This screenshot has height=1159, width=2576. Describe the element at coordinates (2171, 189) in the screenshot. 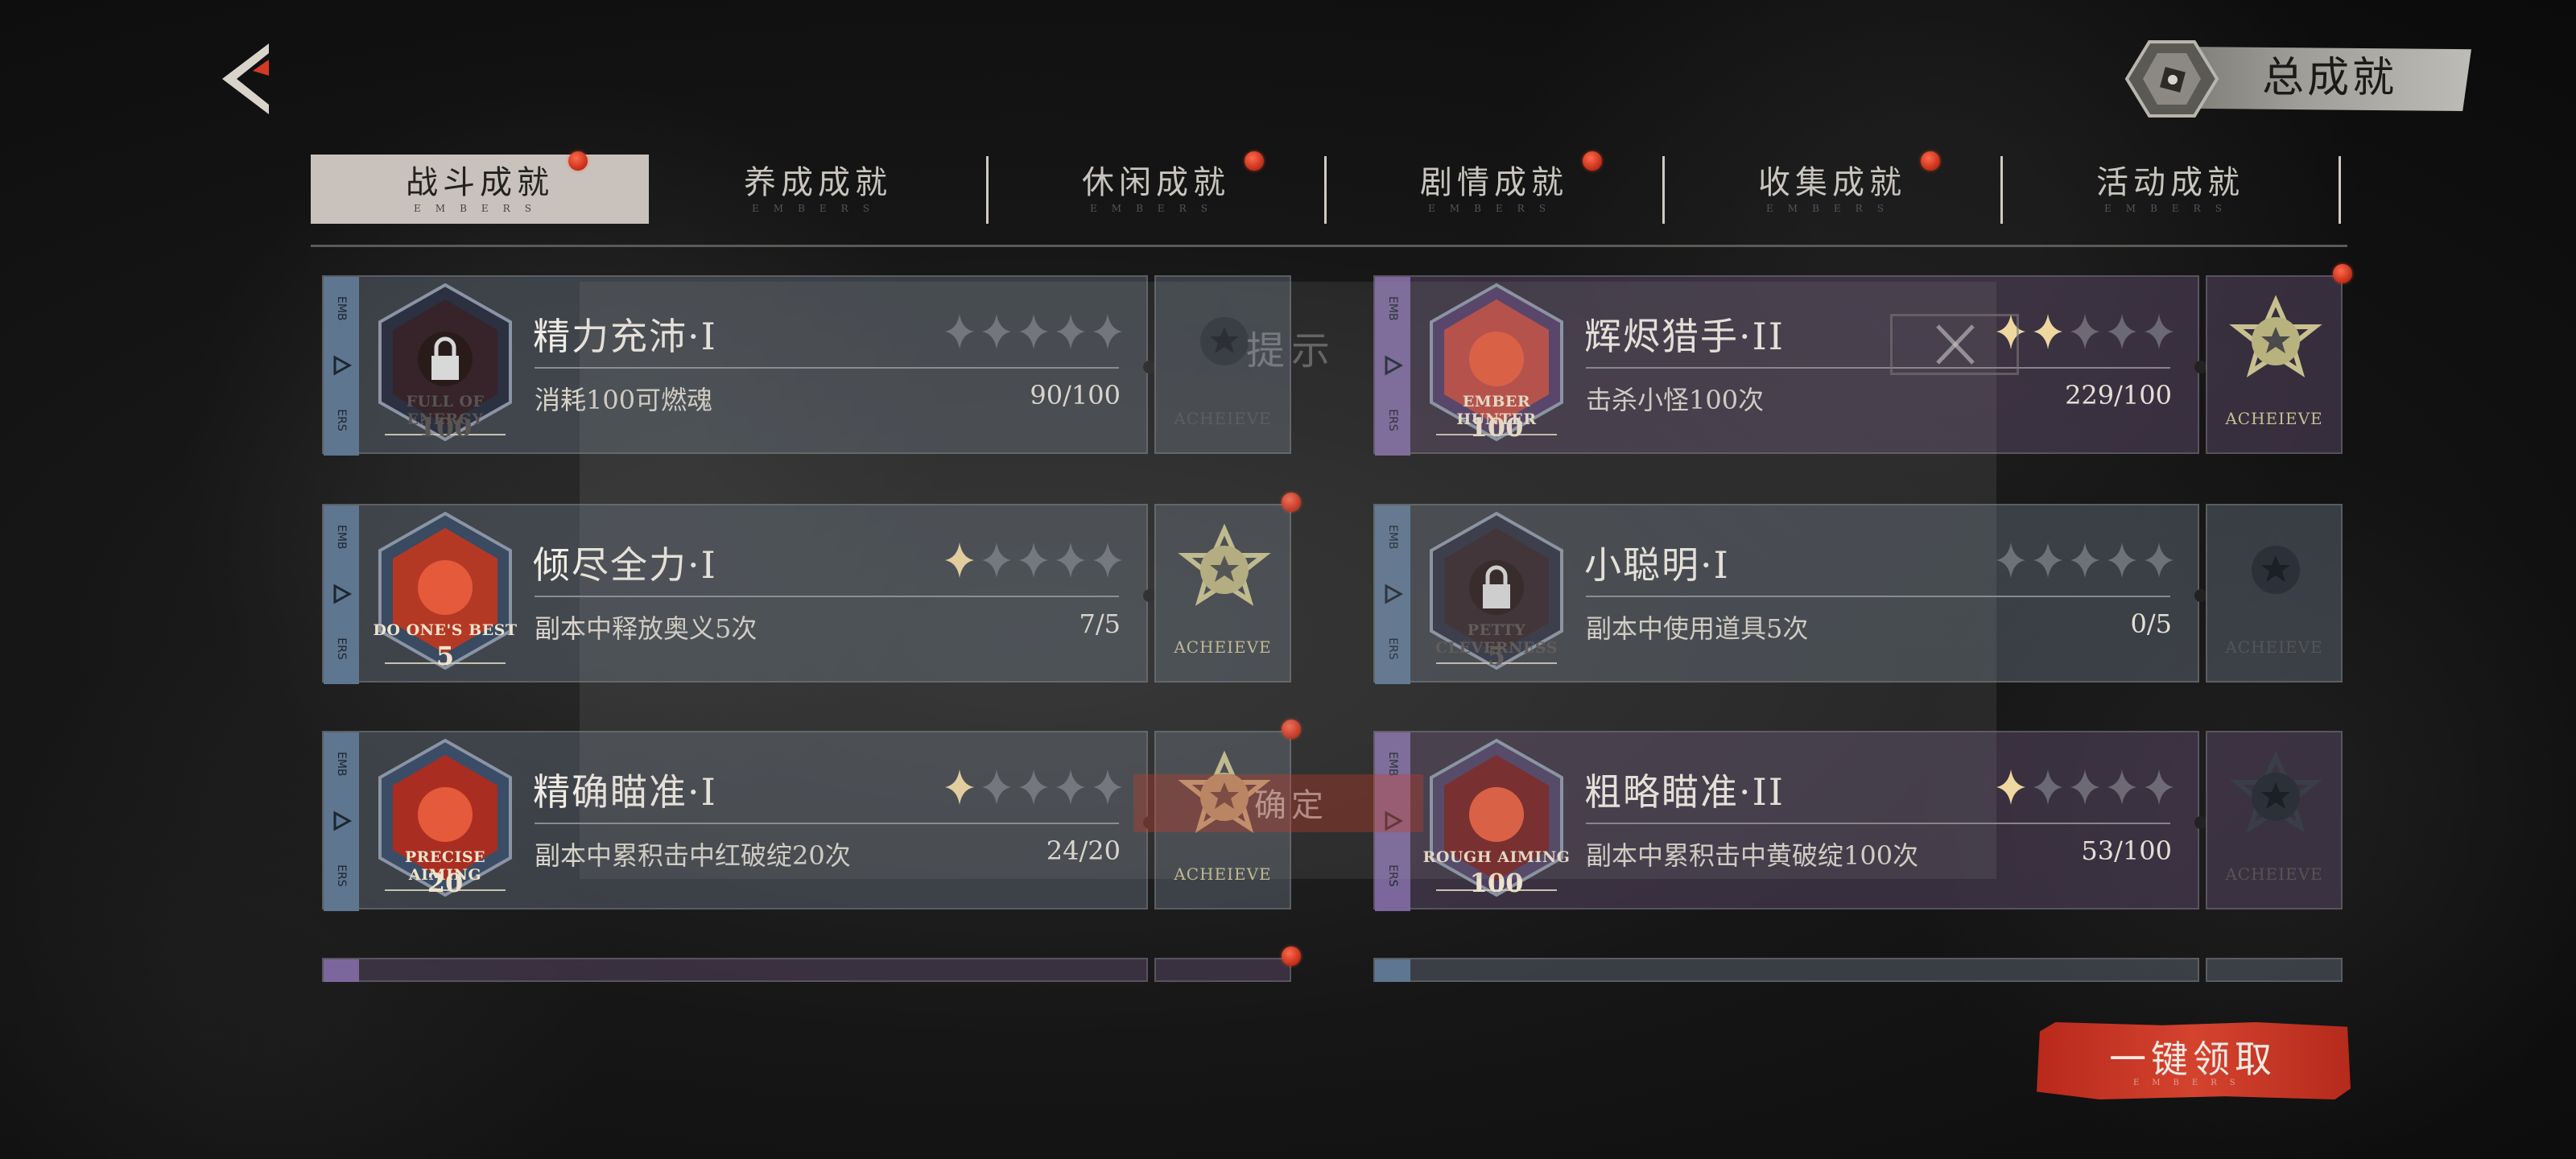

I see `tab-event: 活动成就 EMBERS` at that location.